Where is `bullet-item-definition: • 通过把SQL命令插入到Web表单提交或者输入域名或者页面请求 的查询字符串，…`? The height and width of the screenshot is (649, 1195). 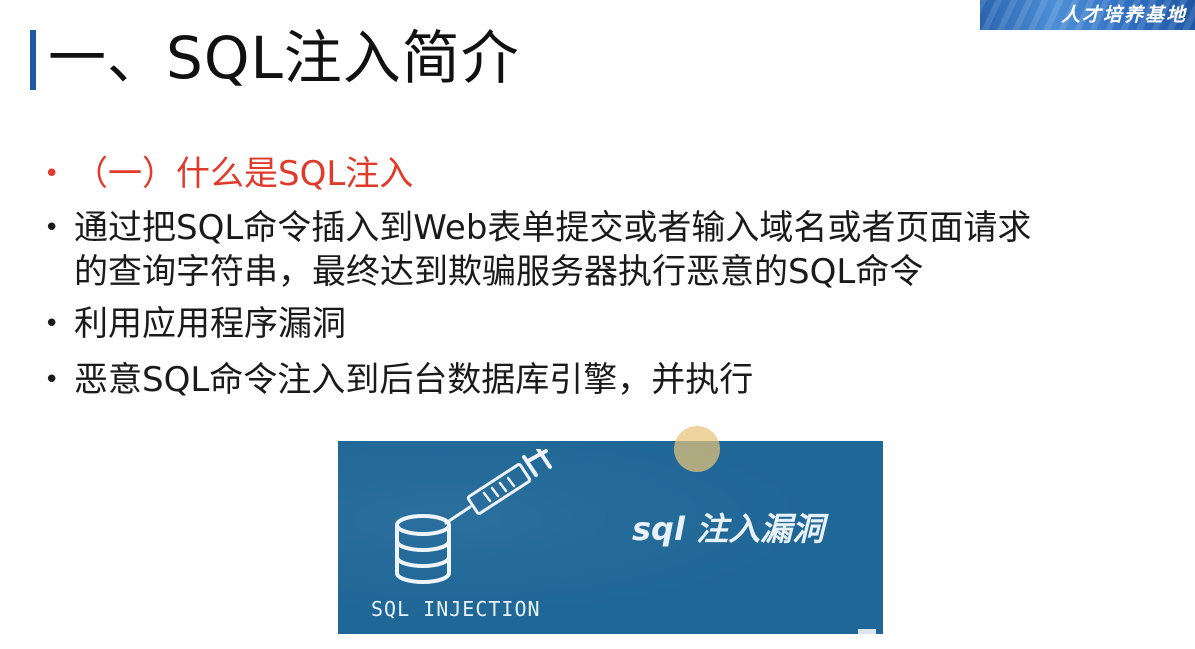
bullet-item-definition: • 通过把SQL命令插入到Web表单提交或者输入域名或者页面请求 的查询字符串，… is located at coordinates (600, 250).